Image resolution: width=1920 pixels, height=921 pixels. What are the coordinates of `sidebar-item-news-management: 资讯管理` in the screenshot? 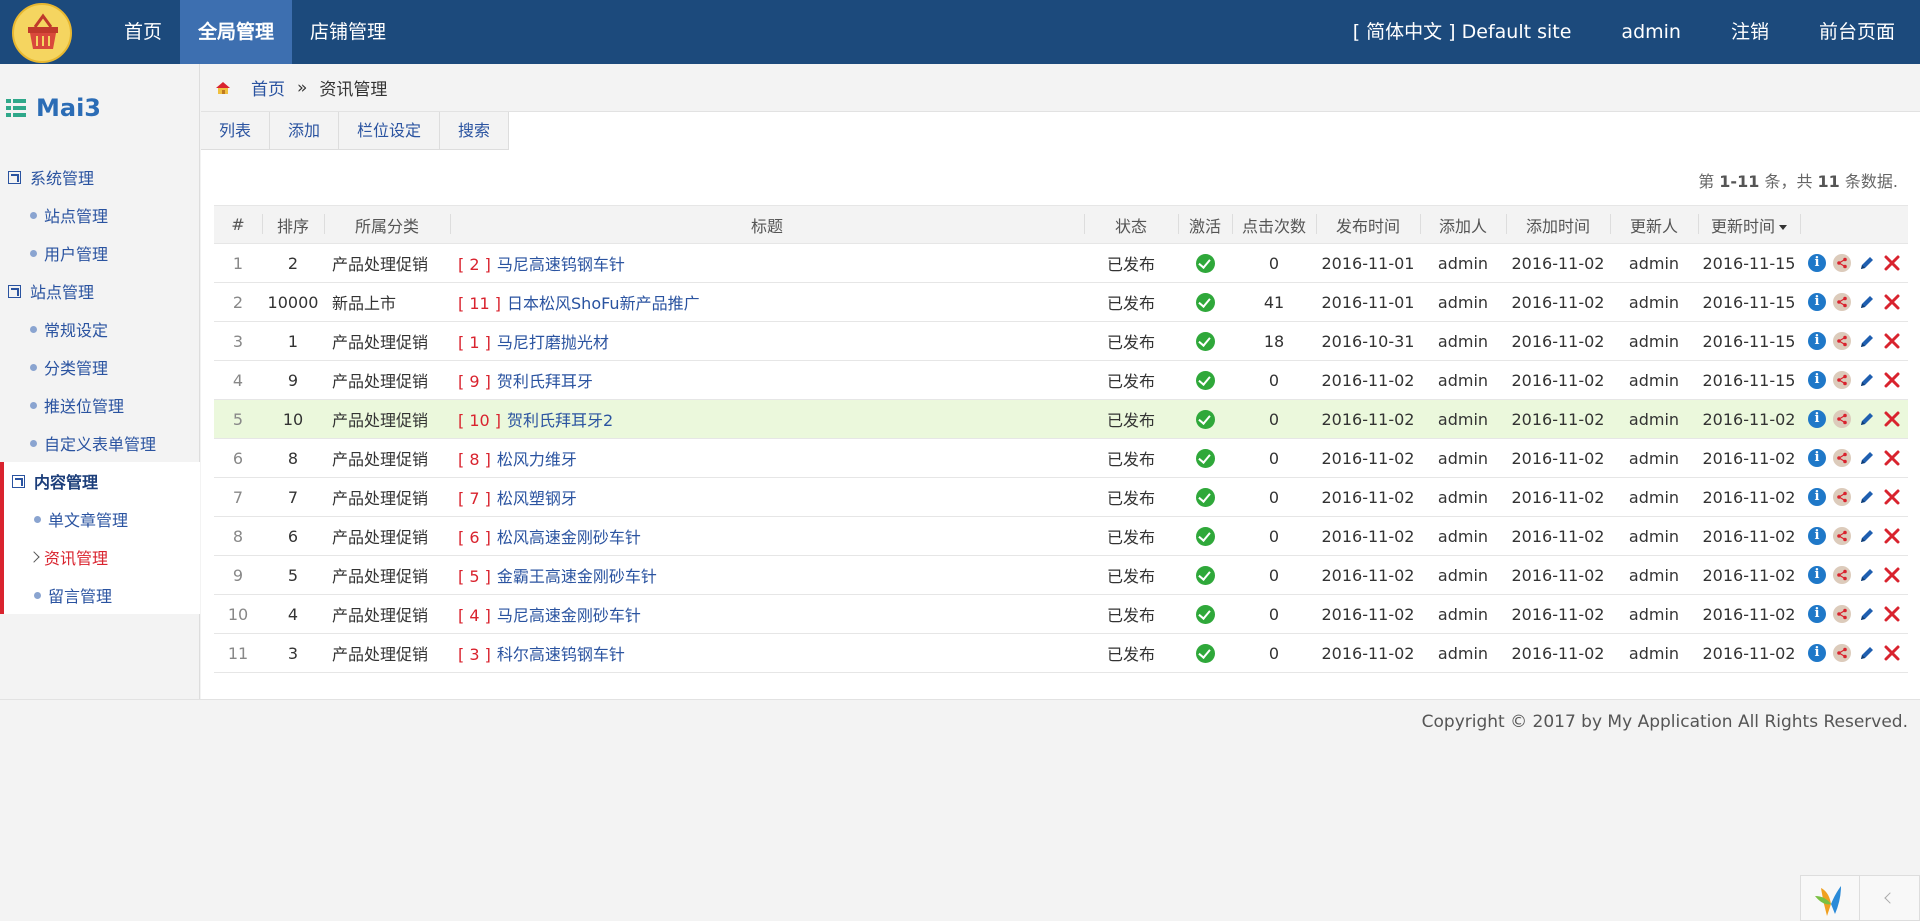 It's located at (102, 557).